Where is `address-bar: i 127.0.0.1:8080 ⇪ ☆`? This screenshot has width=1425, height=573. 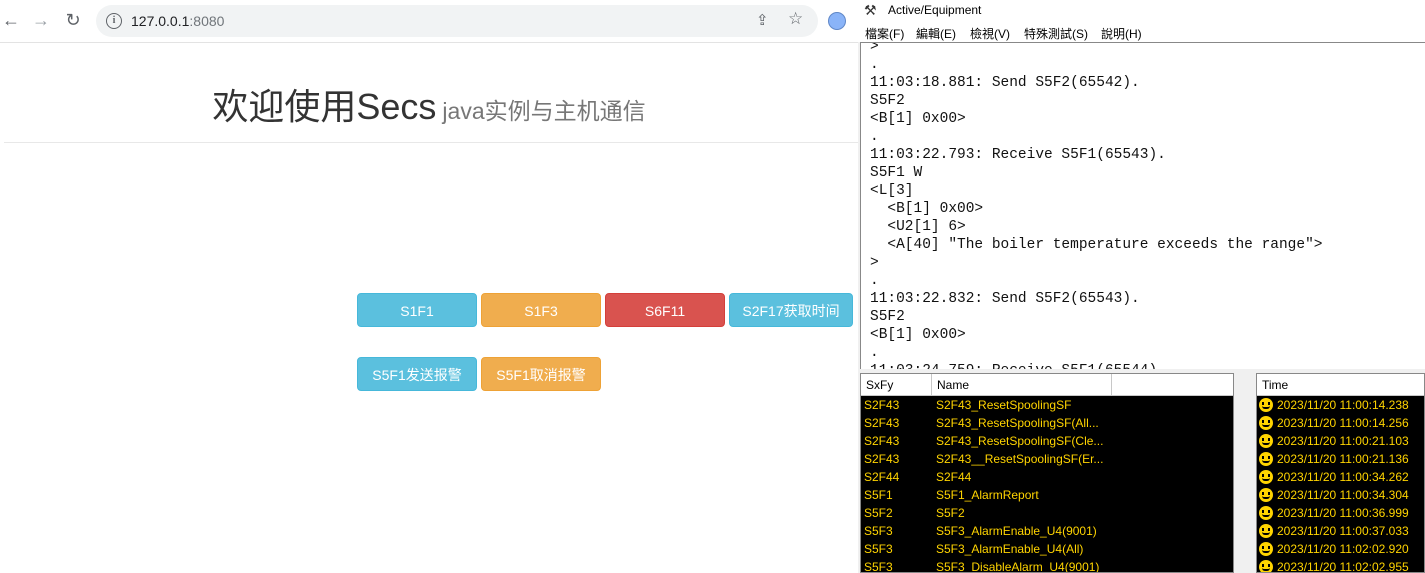
address-bar: i 127.0.0.1:8080 ⇪ ☆ is located at coordinates (457, 21).